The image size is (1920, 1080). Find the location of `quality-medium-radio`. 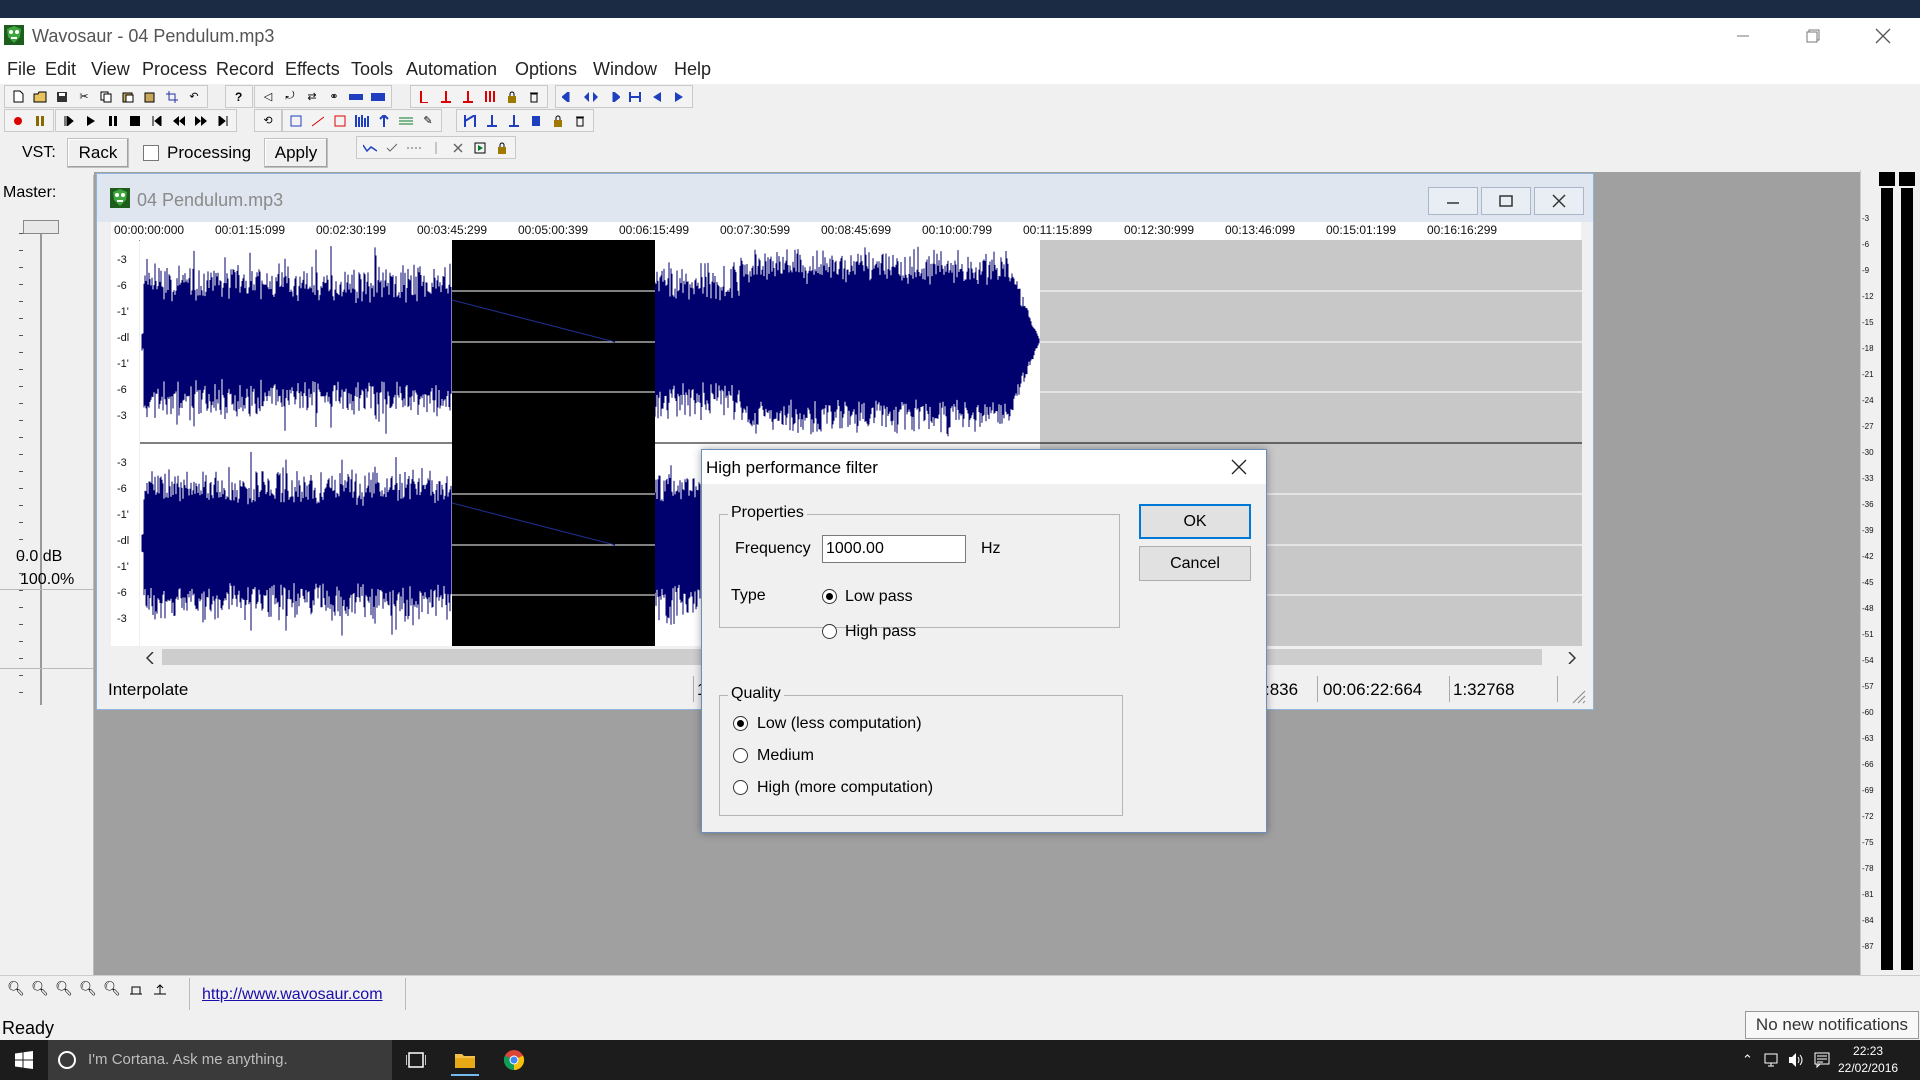

quality-medium-radio is located at coordinates (740, 755).